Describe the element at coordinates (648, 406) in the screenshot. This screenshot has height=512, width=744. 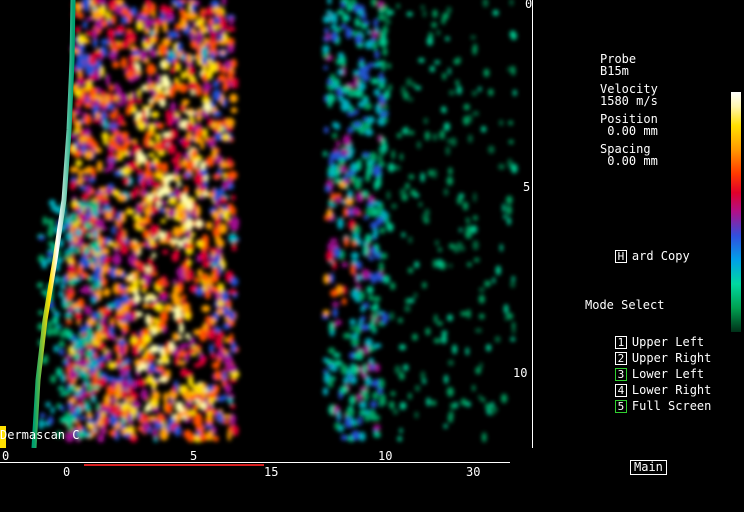
I see `mode-full-screen-button: 5 Full Screen` at that location.